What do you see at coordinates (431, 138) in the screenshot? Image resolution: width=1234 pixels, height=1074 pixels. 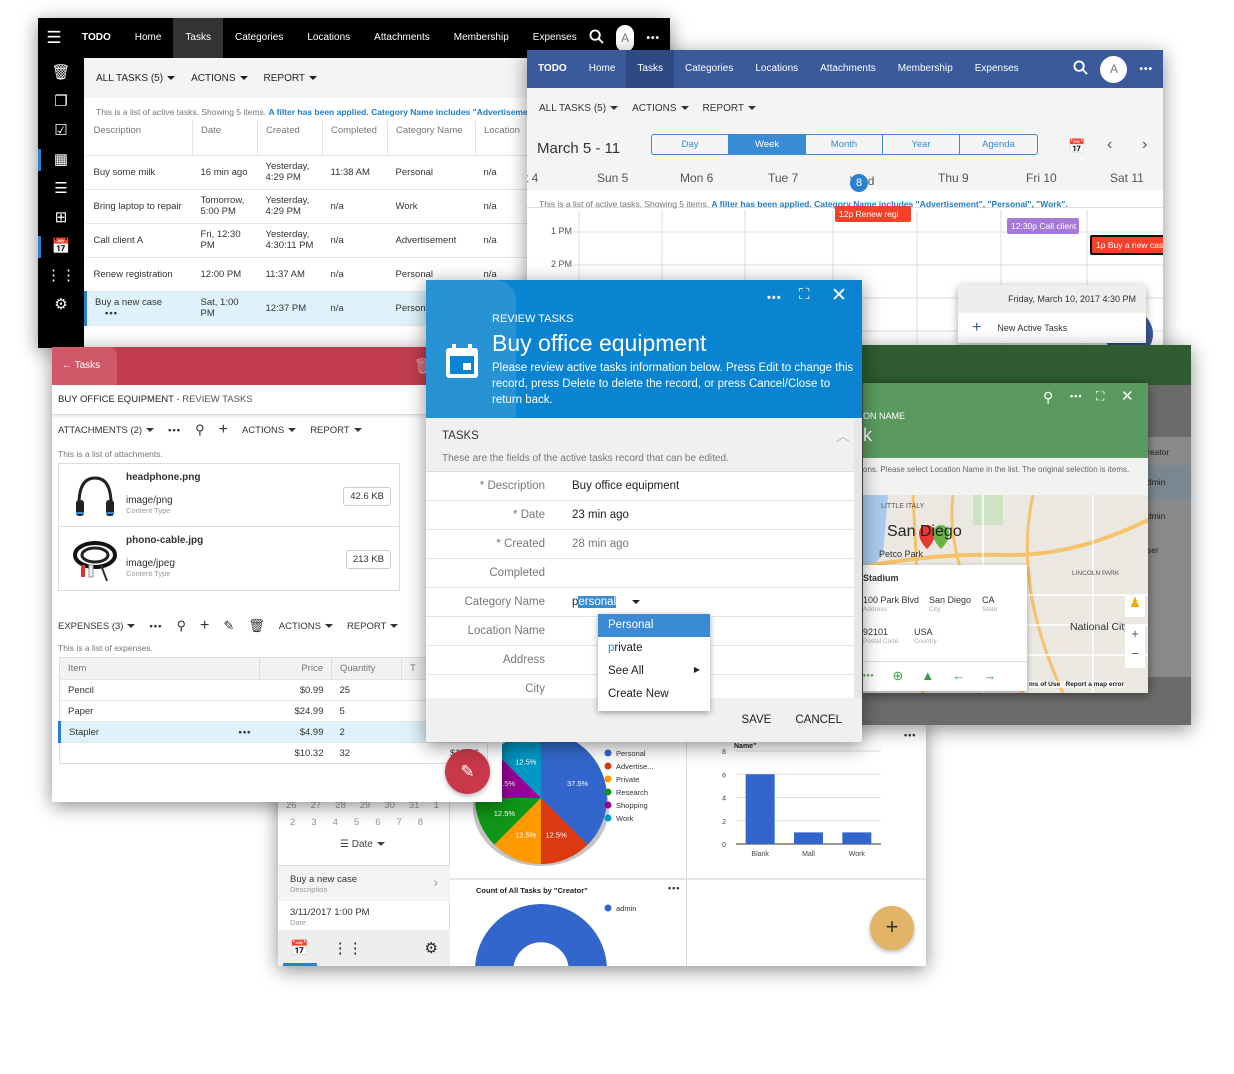 I see `col-category: Category Name` at bounding box center [431, 138].